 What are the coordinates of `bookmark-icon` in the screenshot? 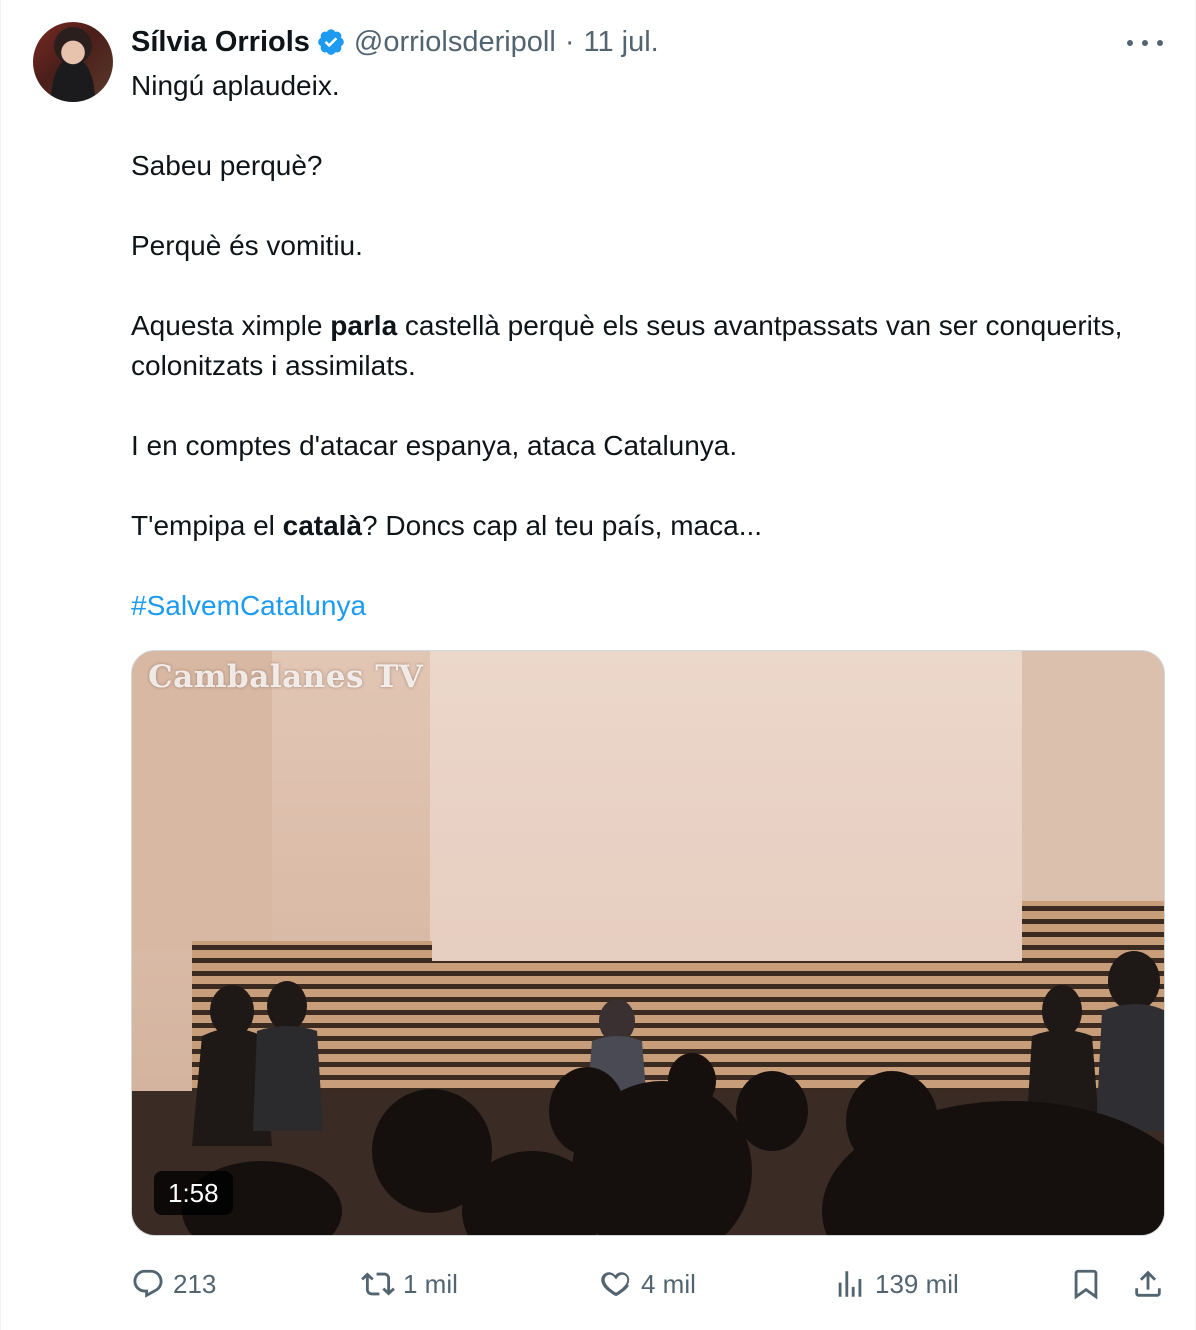 It's located at (1086, 1284).